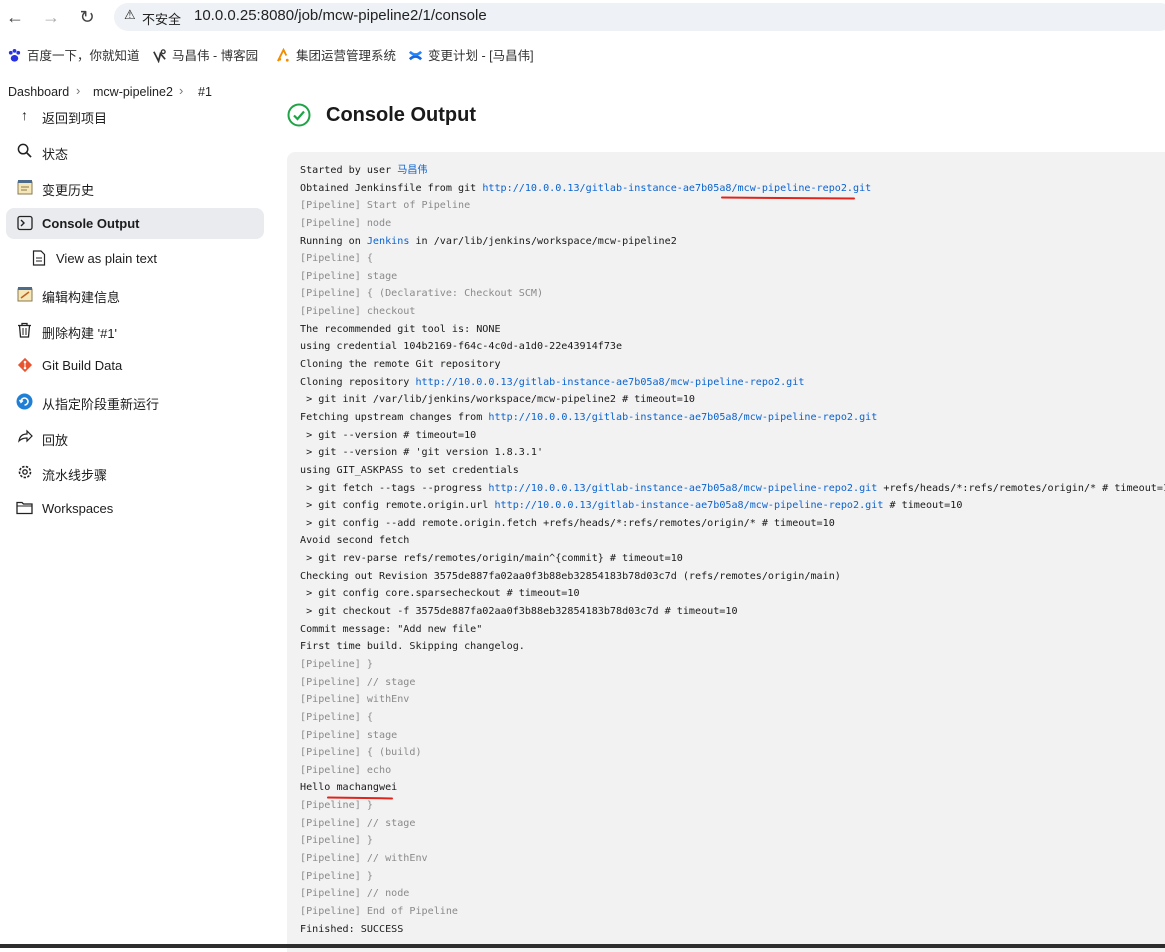 The width and height of the screenshot is (1165, 952). Describe the element at coordinates (55, 440) in the screenshot. I see `sidebar-item-label: 回放` at that location.